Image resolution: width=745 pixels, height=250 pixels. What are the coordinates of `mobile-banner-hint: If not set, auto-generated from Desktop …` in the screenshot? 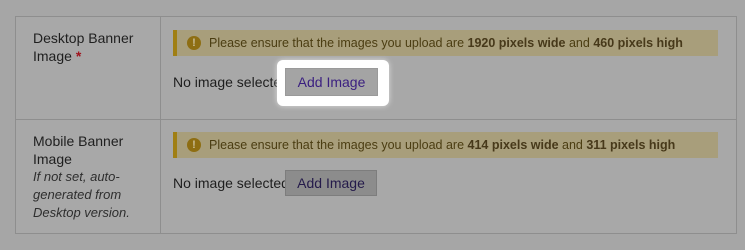 It's located at (81, 194).